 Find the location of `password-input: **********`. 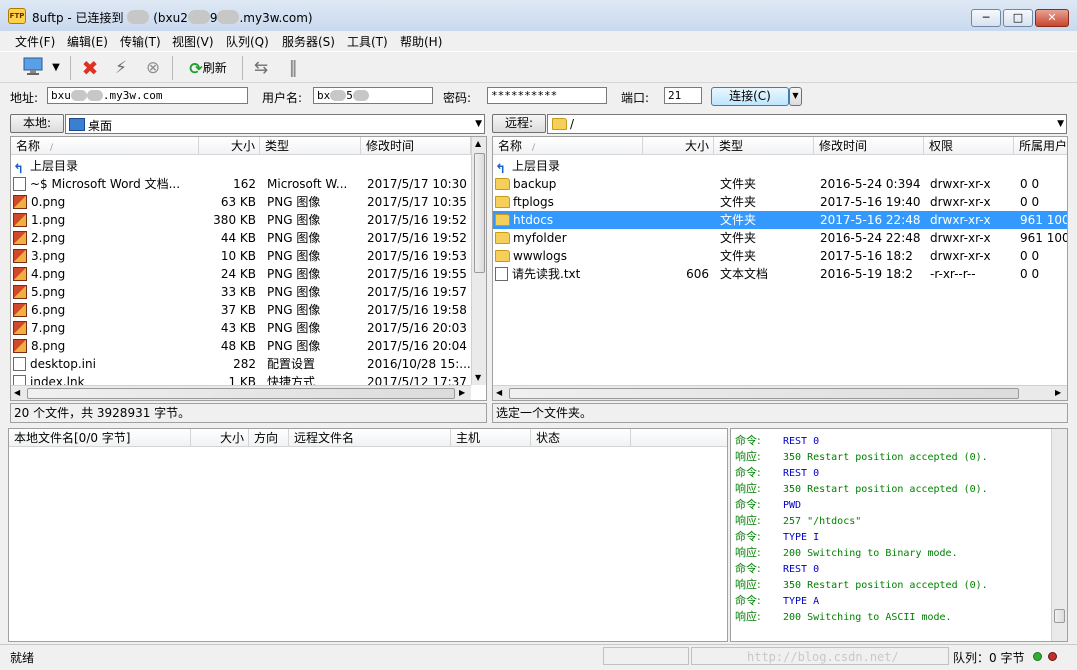

password-input: ********** is located at coordinates (547, 95).